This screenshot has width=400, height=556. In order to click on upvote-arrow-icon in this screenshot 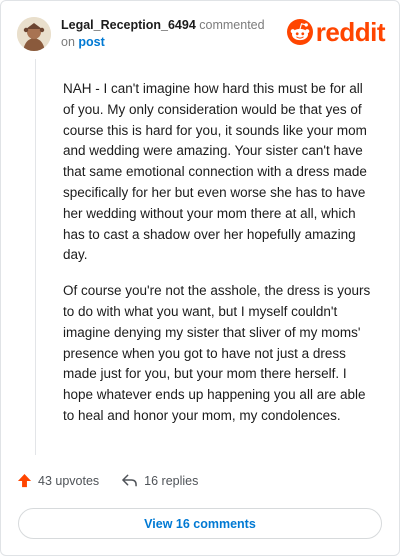, I will do `click(24, 480)`.